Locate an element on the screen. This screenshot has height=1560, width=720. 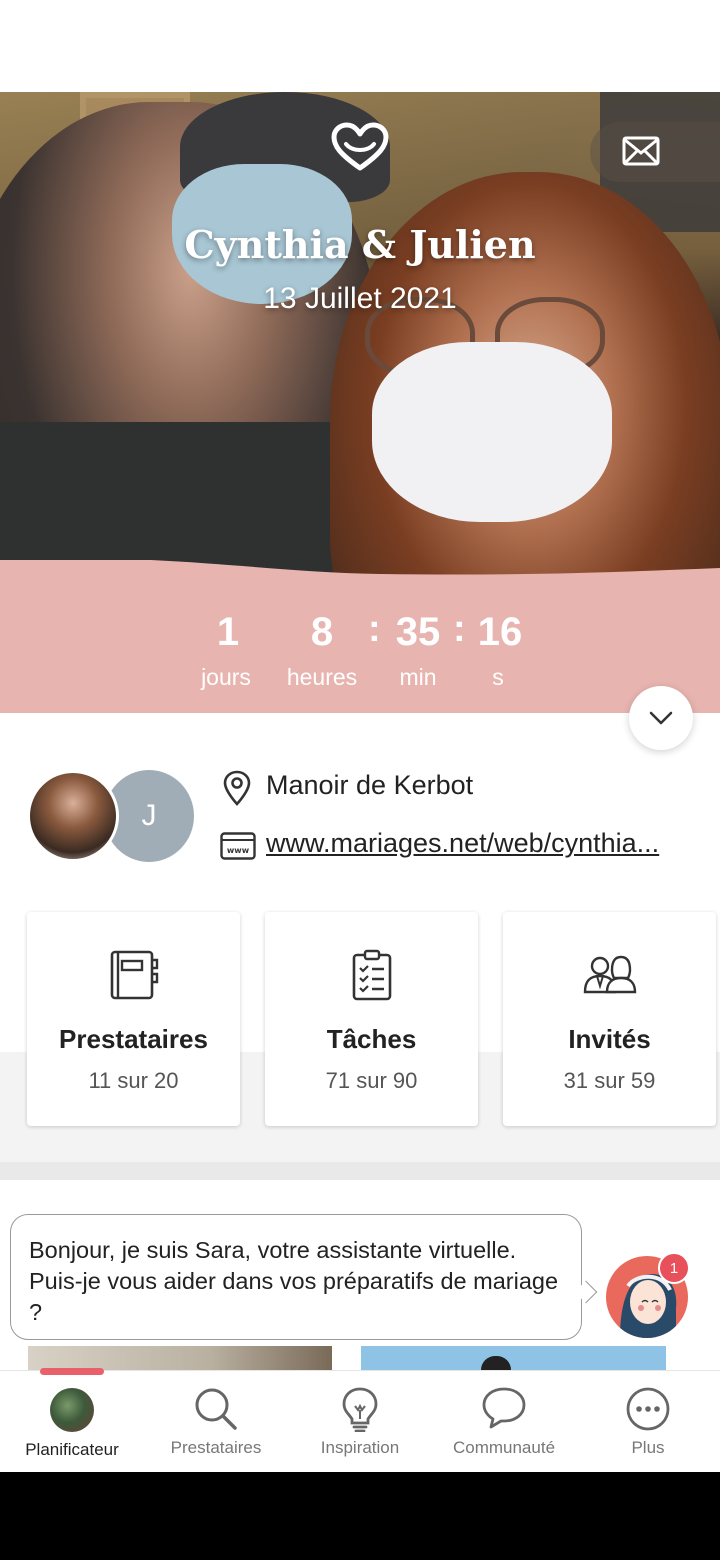
chat-bubble-icon is located at coordinates (504, 1408).